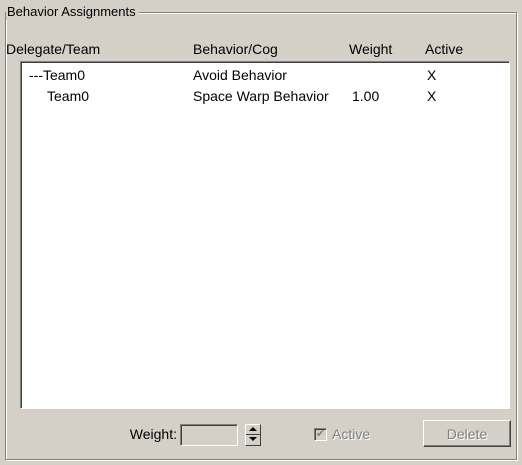 The width and height of the screenshot is (522, 465). Describe the element at coordinates (68, 96) in the screenshot. I see `delegate-team-cell: Team0` at that location.